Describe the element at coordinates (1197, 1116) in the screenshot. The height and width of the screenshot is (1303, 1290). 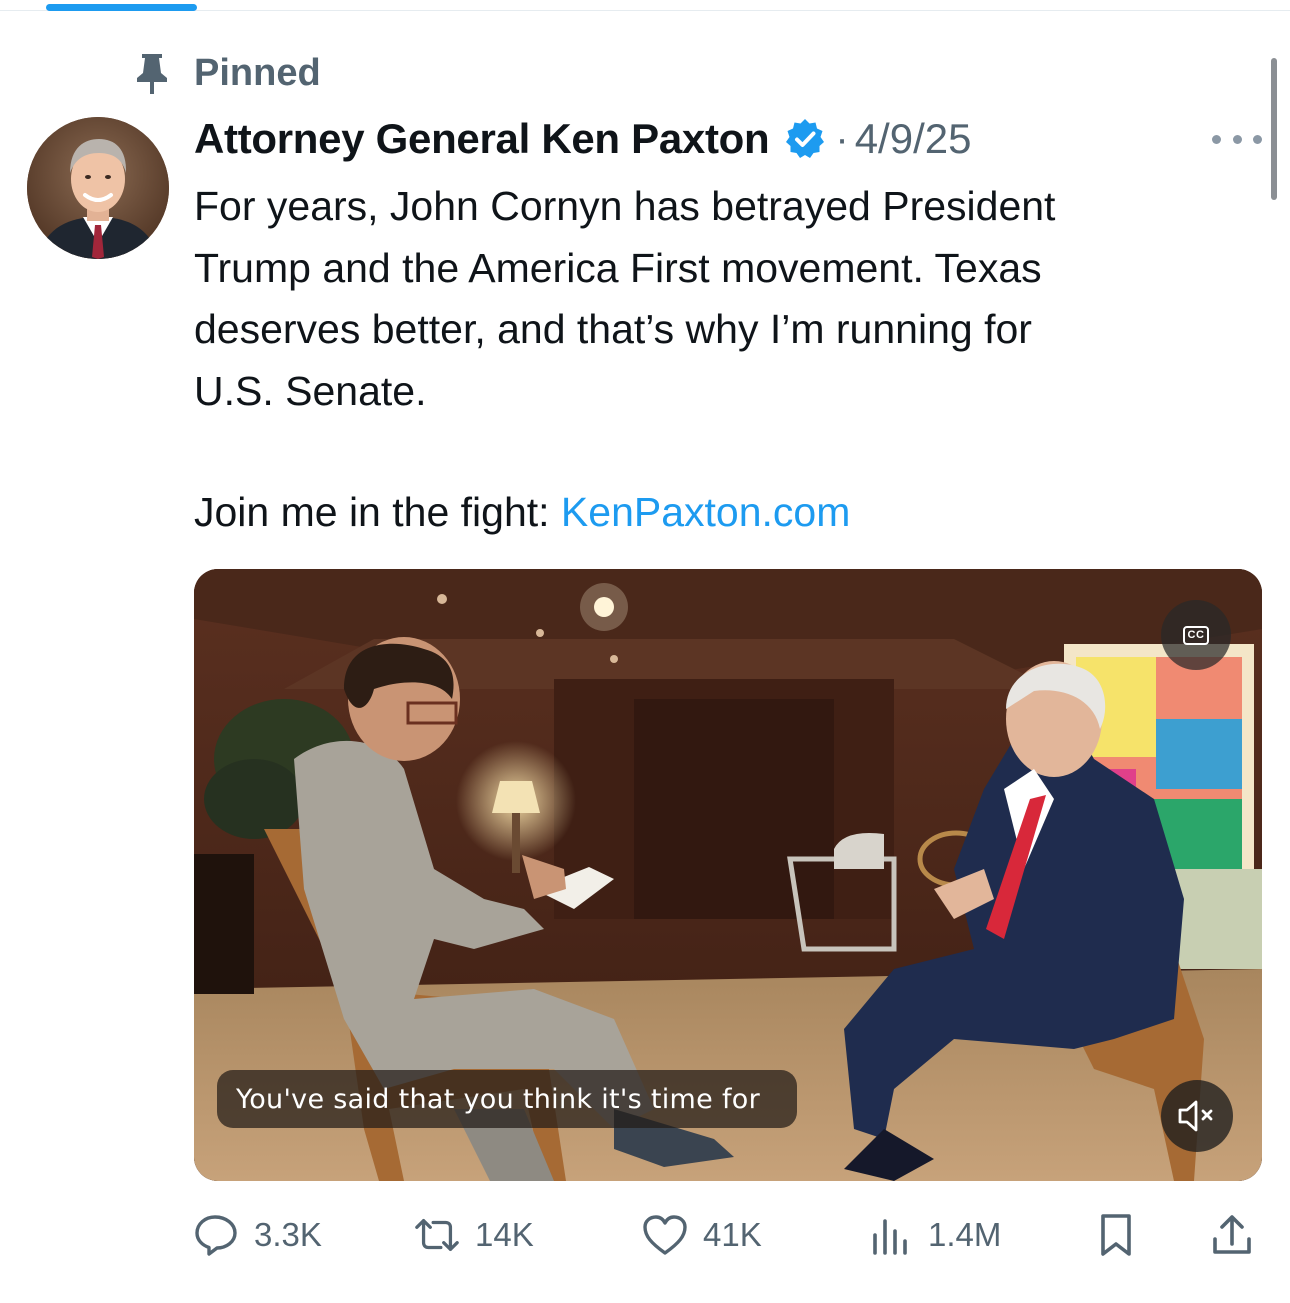
I see `mute-icon` at that location.